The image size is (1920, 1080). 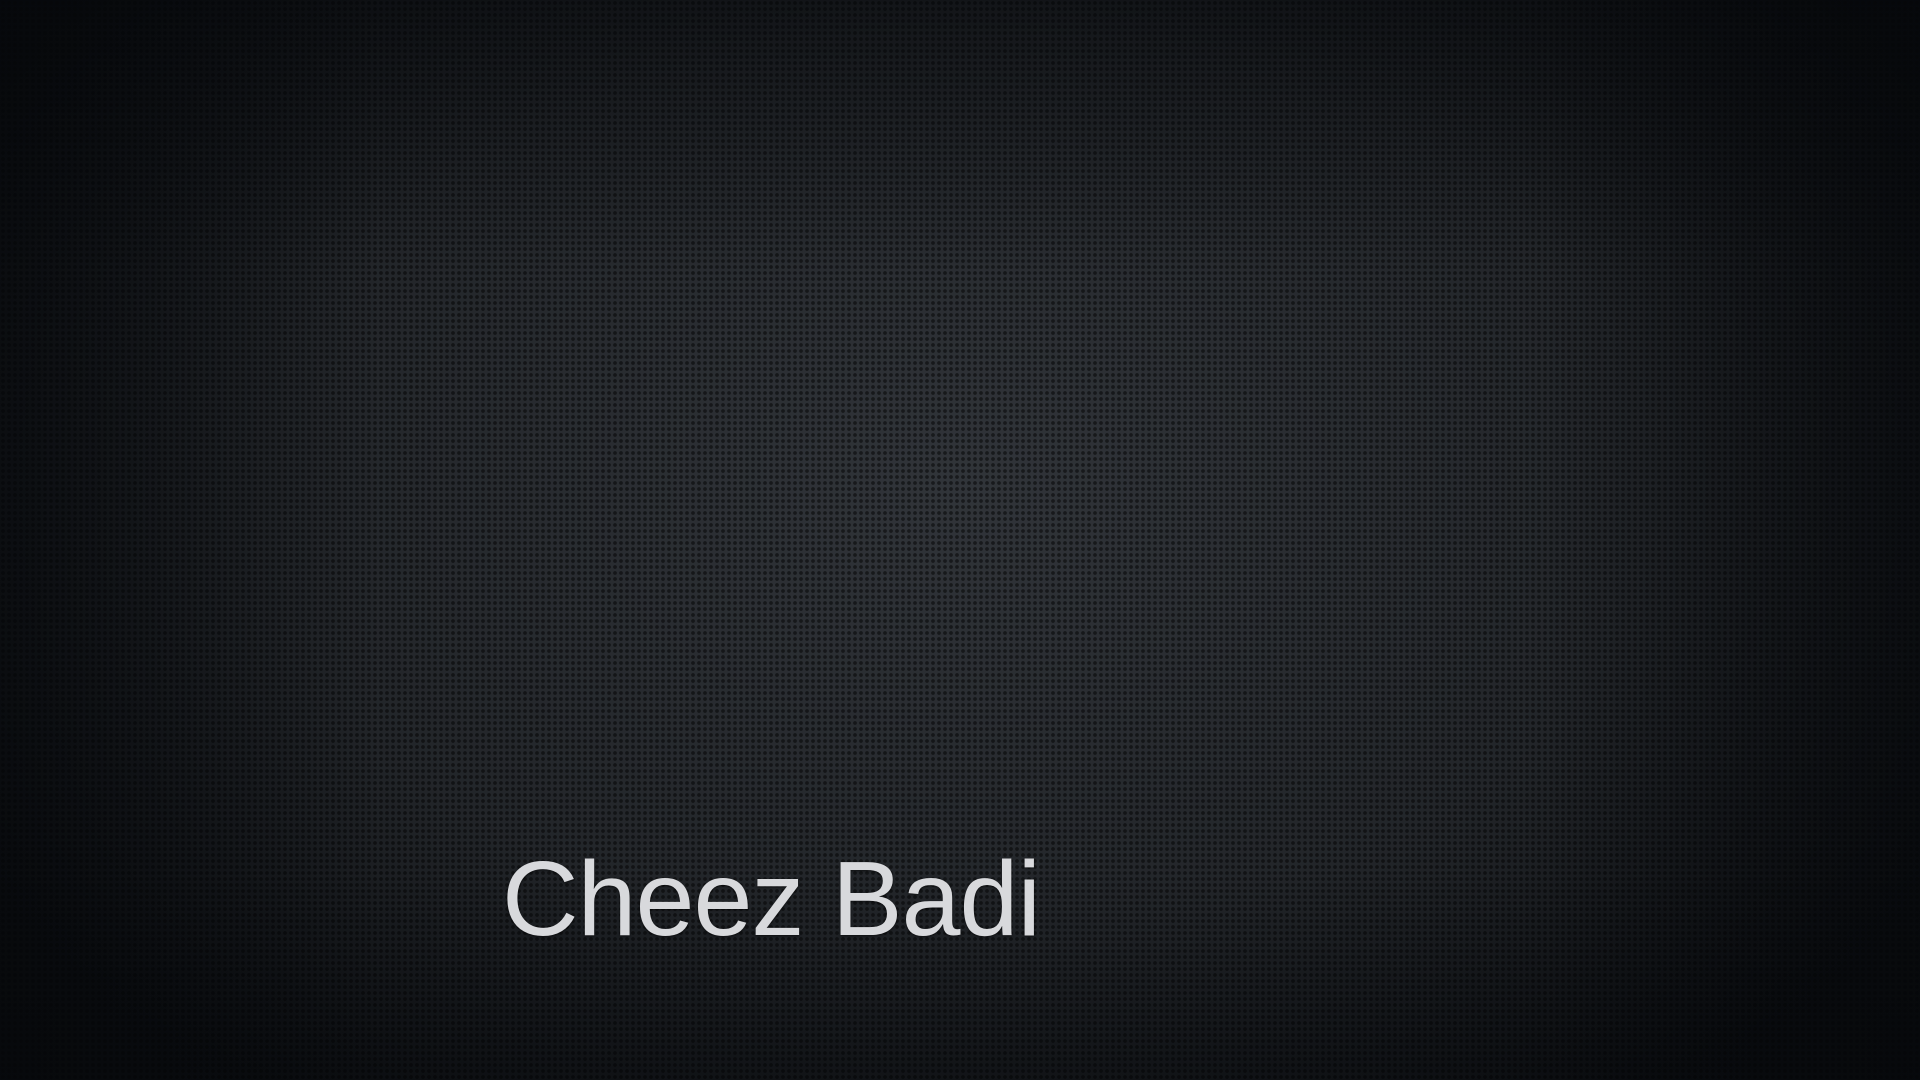 I want to click on slide-title: Cheez Badi, so click(x=771, y=899).